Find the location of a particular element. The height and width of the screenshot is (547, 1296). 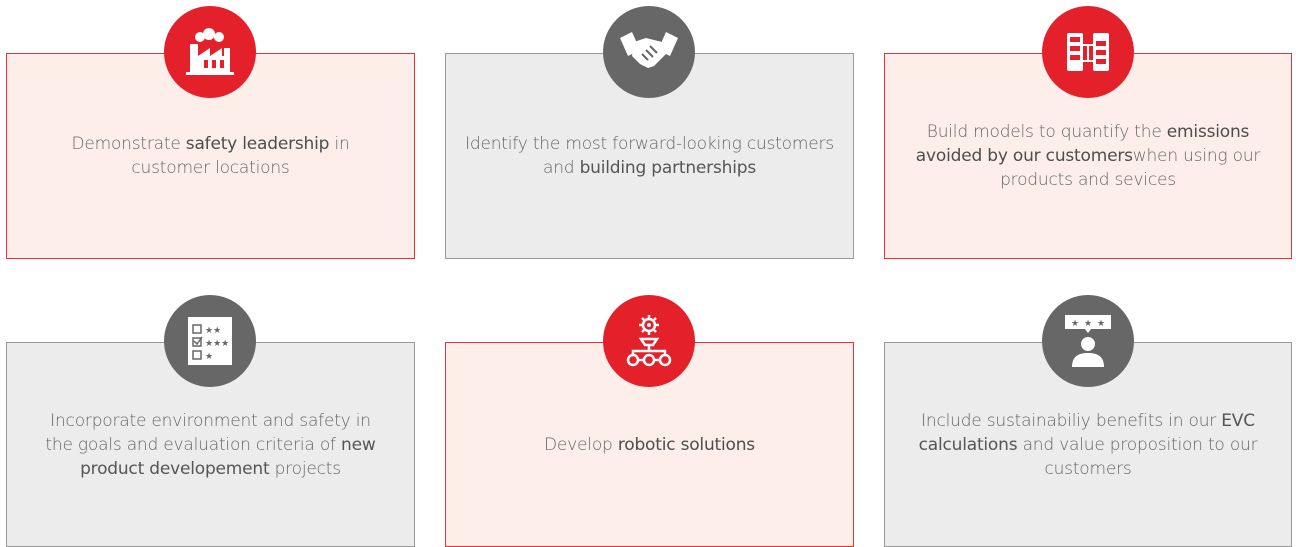

robotic-arm-icon is located at coordinates (649, 341).